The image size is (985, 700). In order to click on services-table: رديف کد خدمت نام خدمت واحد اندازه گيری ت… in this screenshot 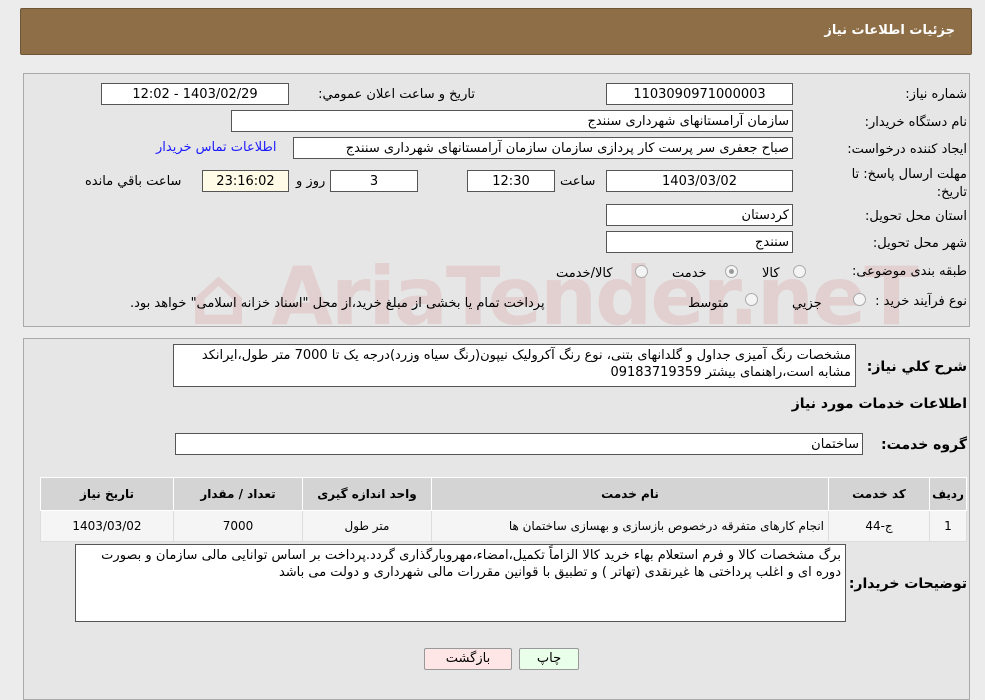, I will do `click(503, 509)`.